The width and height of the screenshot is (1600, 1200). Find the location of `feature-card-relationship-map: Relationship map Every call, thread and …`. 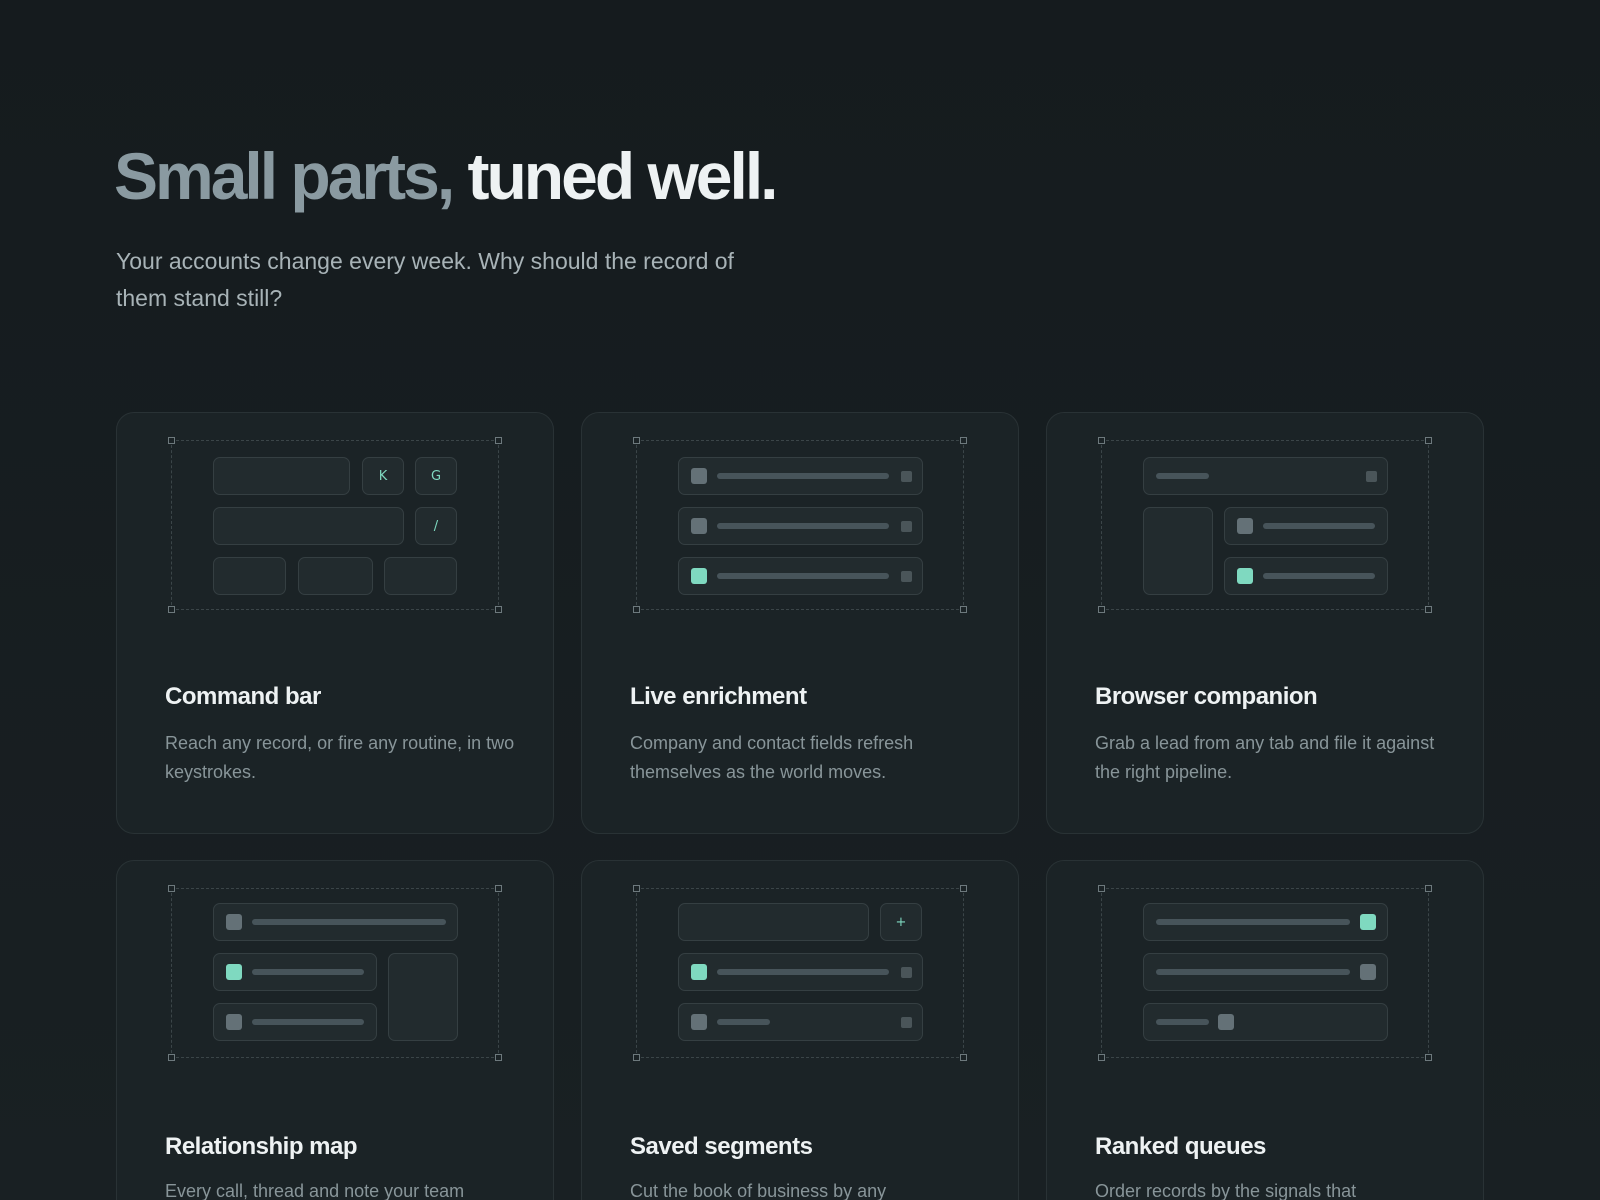

feature-card-relationship-map: Relationship map Every call, thread and … is located at coordinates (335, 1030).